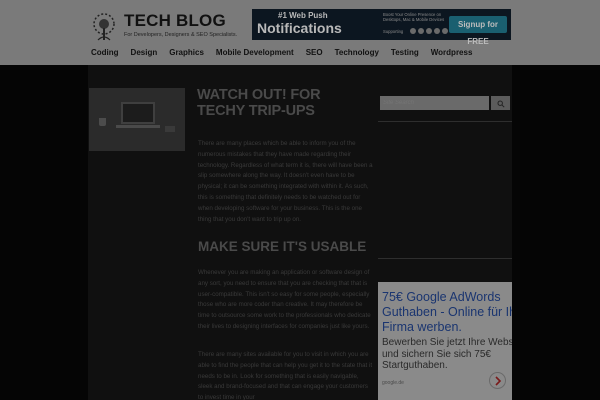 This screenshot has height=400, width=600. What do you see at coordinates (186, 54) in the screenshot?
I see `nav-item-graphics: Graphics` at bounding box center [186, 54].